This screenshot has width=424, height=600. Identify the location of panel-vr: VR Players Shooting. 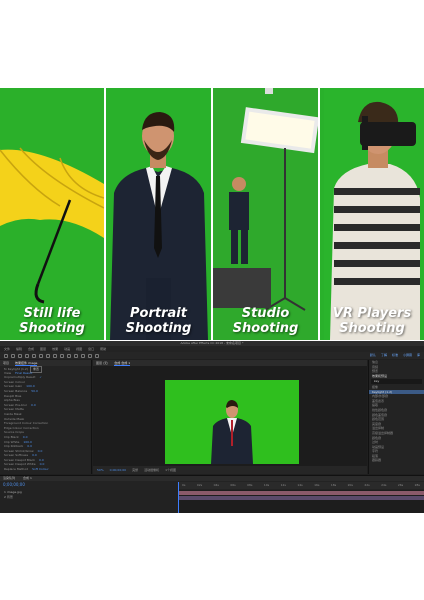
(372, 214).